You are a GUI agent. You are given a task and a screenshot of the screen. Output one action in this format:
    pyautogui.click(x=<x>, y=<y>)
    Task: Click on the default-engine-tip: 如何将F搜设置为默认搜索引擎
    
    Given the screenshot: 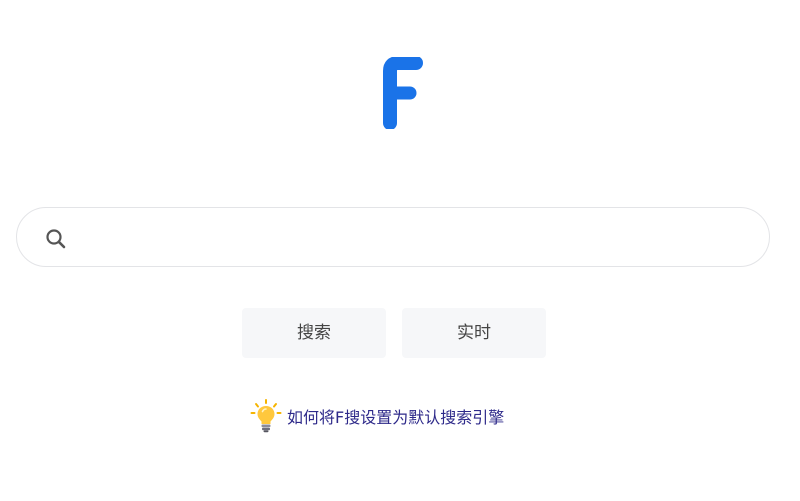 What is the action you would take?
    pyautogui.click(x=377, y=416)
    